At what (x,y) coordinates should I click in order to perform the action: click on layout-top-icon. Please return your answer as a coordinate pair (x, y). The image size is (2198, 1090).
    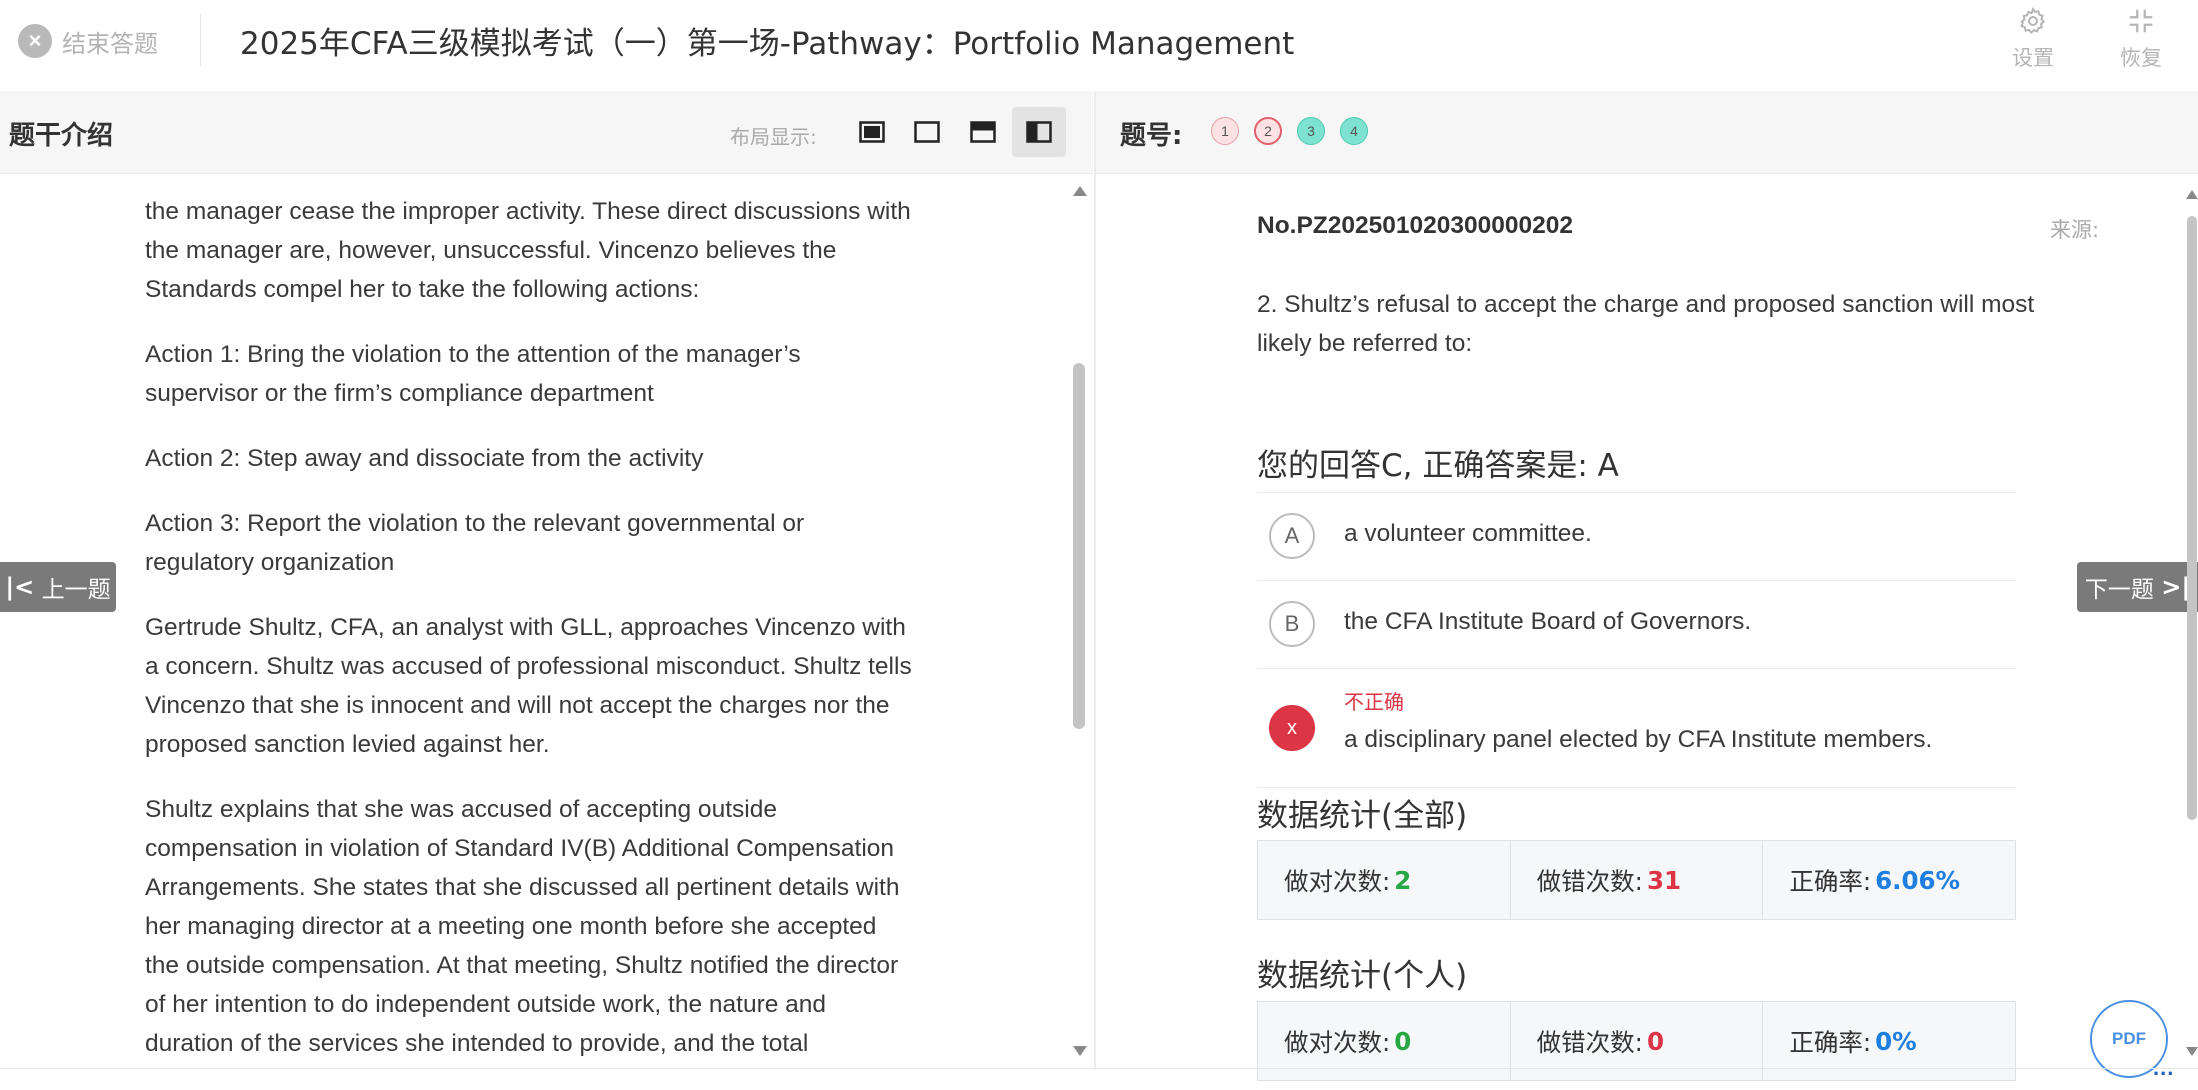
    Looking at the image, I should click on (983, 132).